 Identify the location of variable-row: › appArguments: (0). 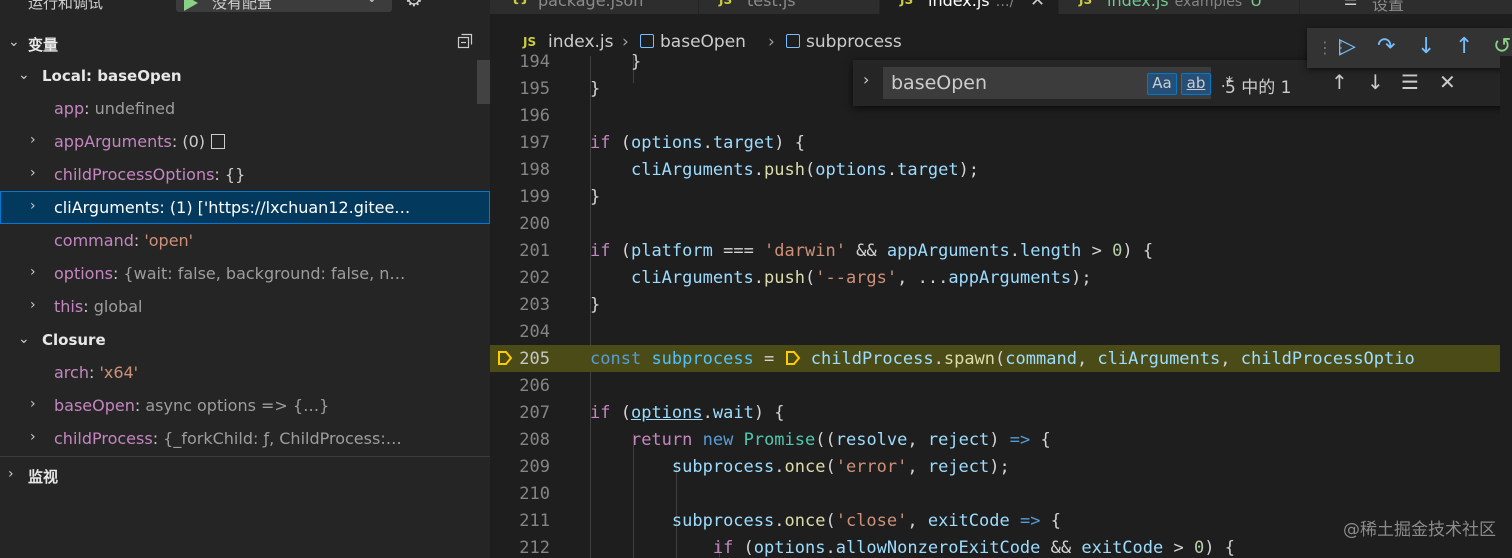
(245, 141).